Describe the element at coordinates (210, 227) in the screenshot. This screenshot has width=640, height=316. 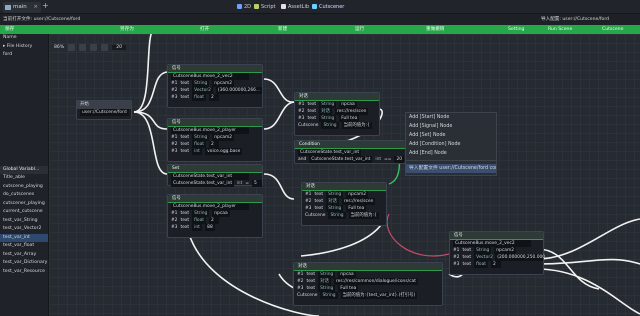
I see `arg-value-field: 88` at that location.